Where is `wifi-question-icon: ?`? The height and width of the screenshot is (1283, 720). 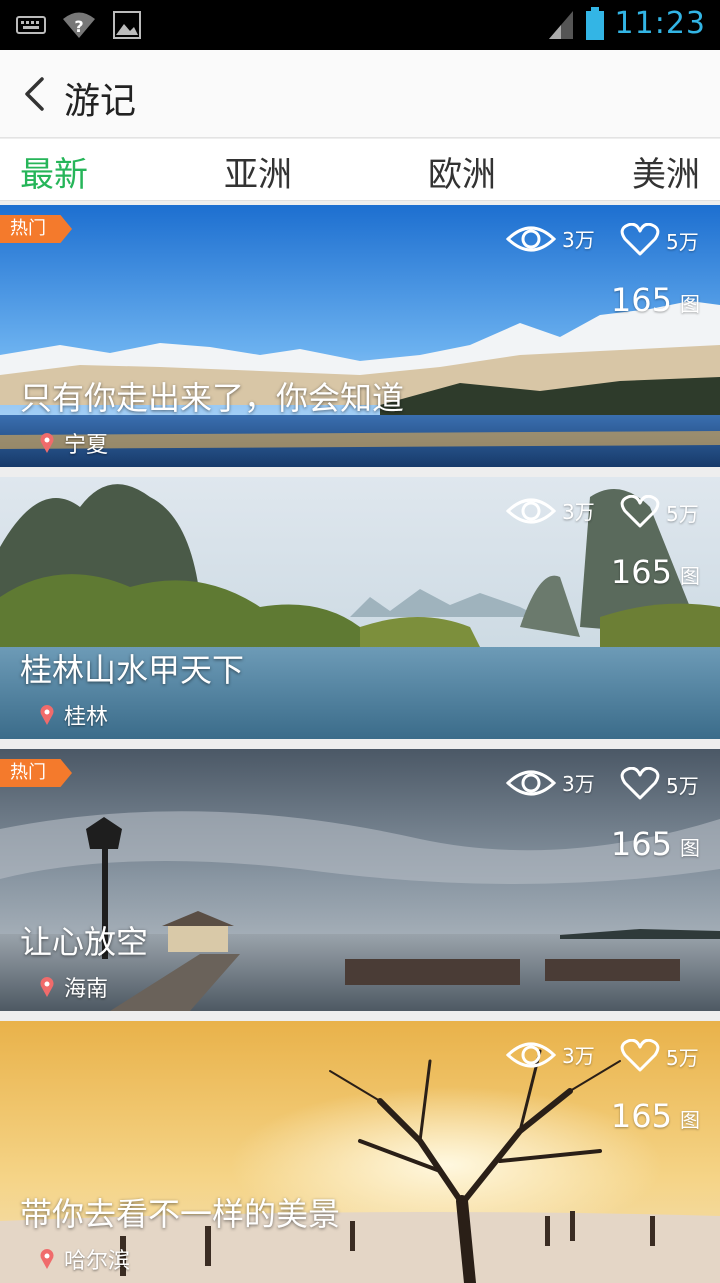 wifi-question-icon: ? is located at coordinates (79, 25).